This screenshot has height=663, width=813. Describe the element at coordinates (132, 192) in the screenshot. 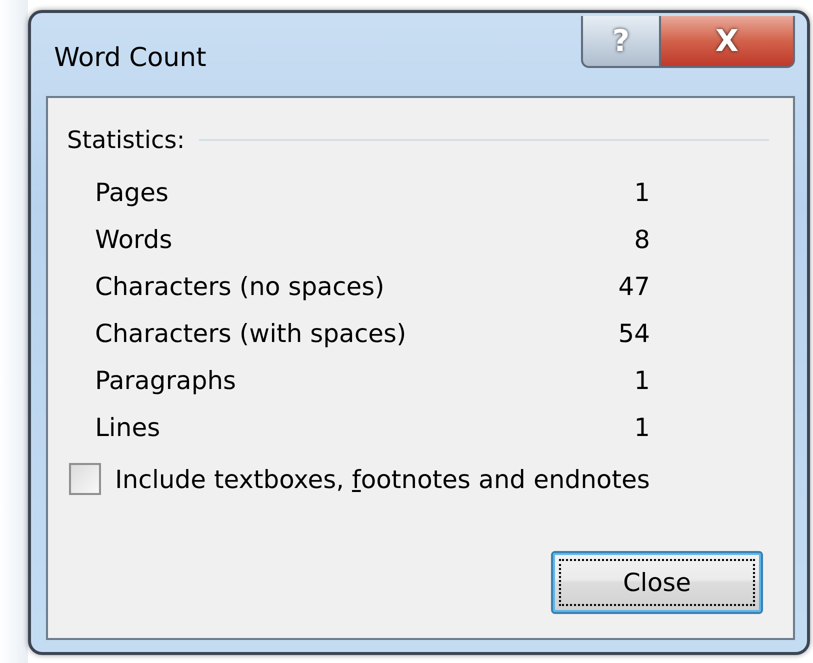

I see `statistic-label: Pages` at that location.